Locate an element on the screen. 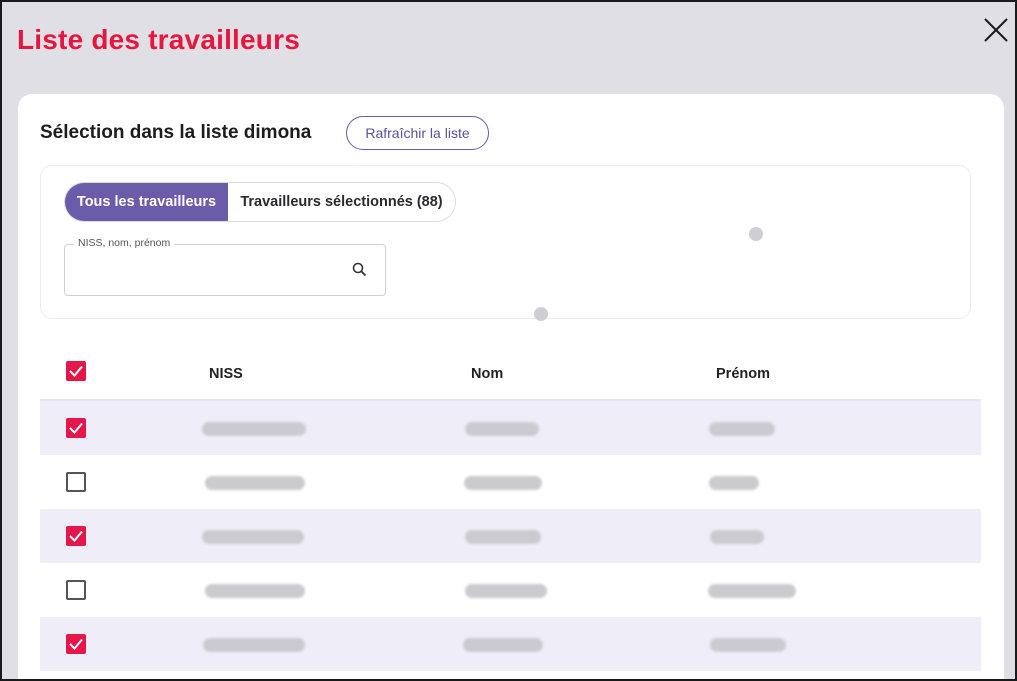  column-header-niss: NISS is located at coordinates (226, 374).